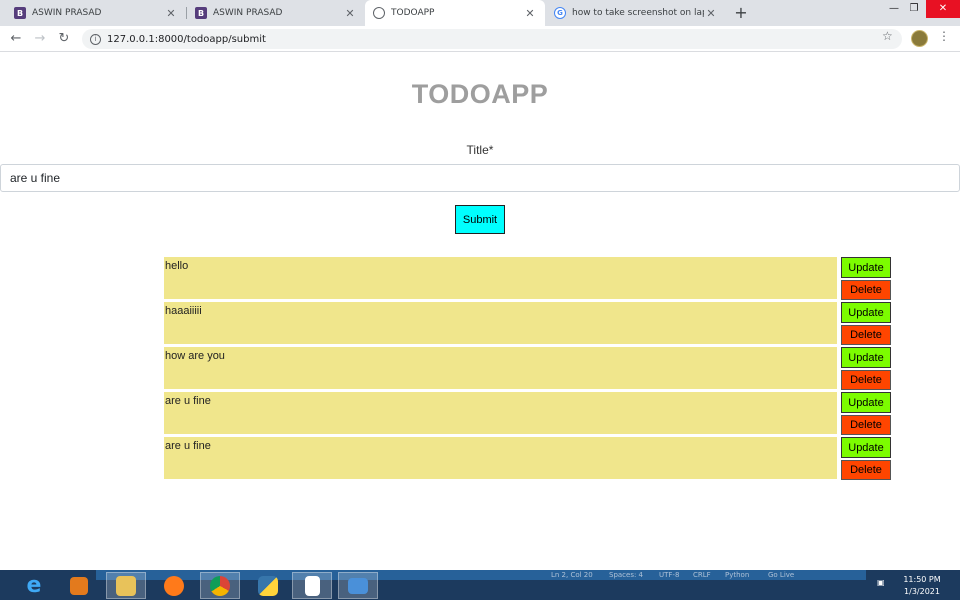 Image resolution: width=960 pixels, height=608 pixels. Describe the element at coordinates (626, 575) in the screenshot. I see `indent-setting: Spaces: 4` at that location.